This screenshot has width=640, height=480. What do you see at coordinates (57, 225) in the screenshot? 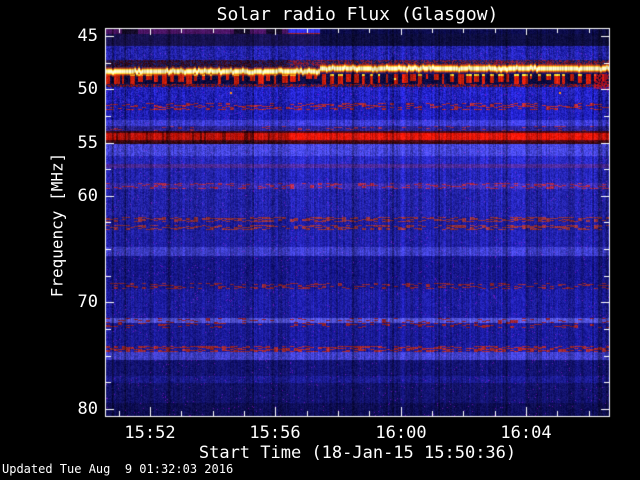
I see `y-axis-label: Frequency [MHz]` at bounding box center [57, 225].